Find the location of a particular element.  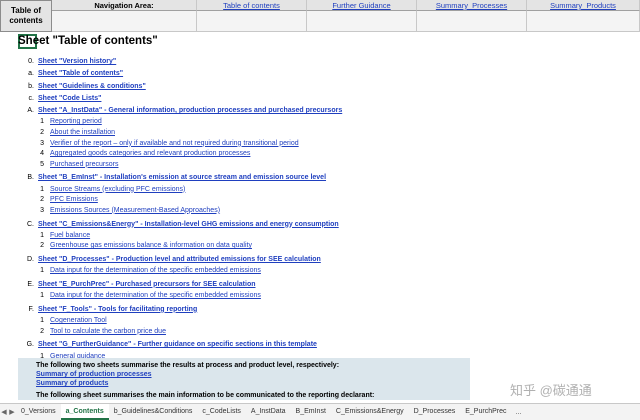

toc-subitem: 1 Cogeneration Tool is located at coordinates (324, 321).